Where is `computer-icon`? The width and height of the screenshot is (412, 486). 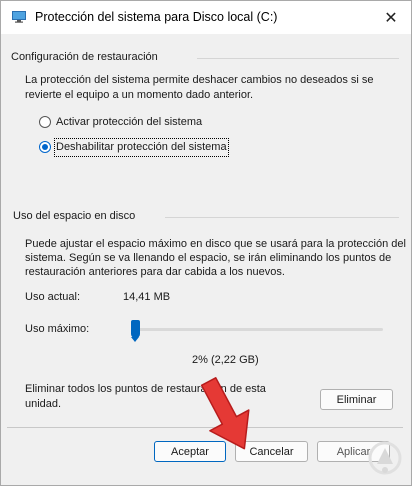
computer-icon is located at coordinates (19, 17).